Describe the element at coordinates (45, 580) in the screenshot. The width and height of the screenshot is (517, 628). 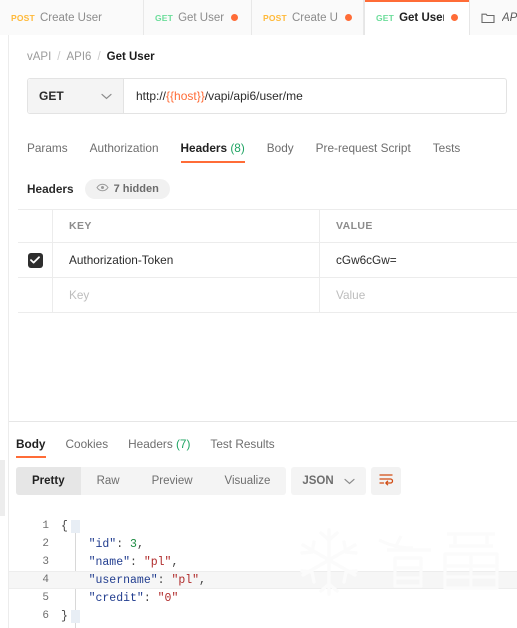
I see `line-number: 4` at that location.